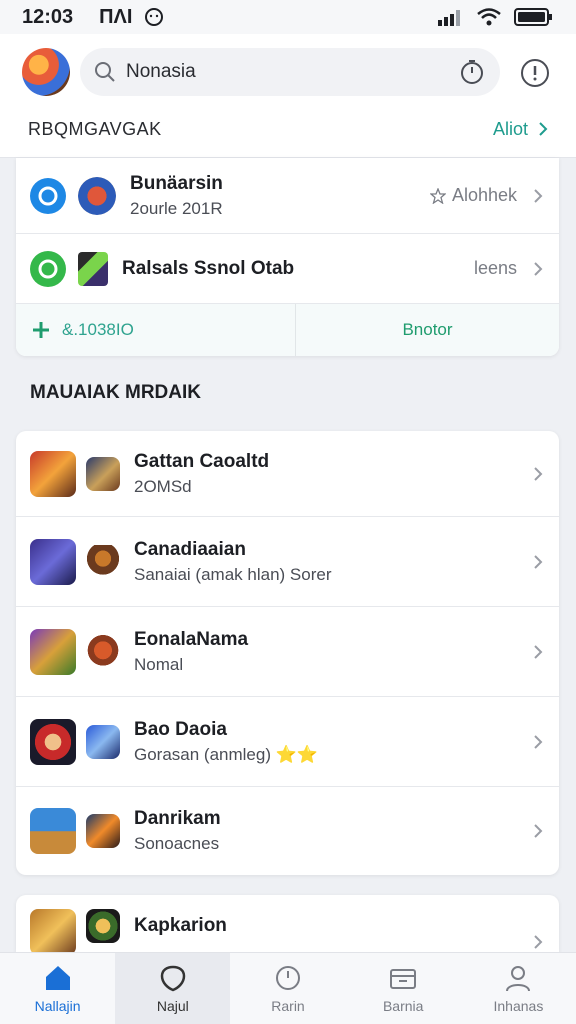  Describe the element at coordinates (288, 1005) in the screenshot. I see `nav-label: Rarin` at that location.